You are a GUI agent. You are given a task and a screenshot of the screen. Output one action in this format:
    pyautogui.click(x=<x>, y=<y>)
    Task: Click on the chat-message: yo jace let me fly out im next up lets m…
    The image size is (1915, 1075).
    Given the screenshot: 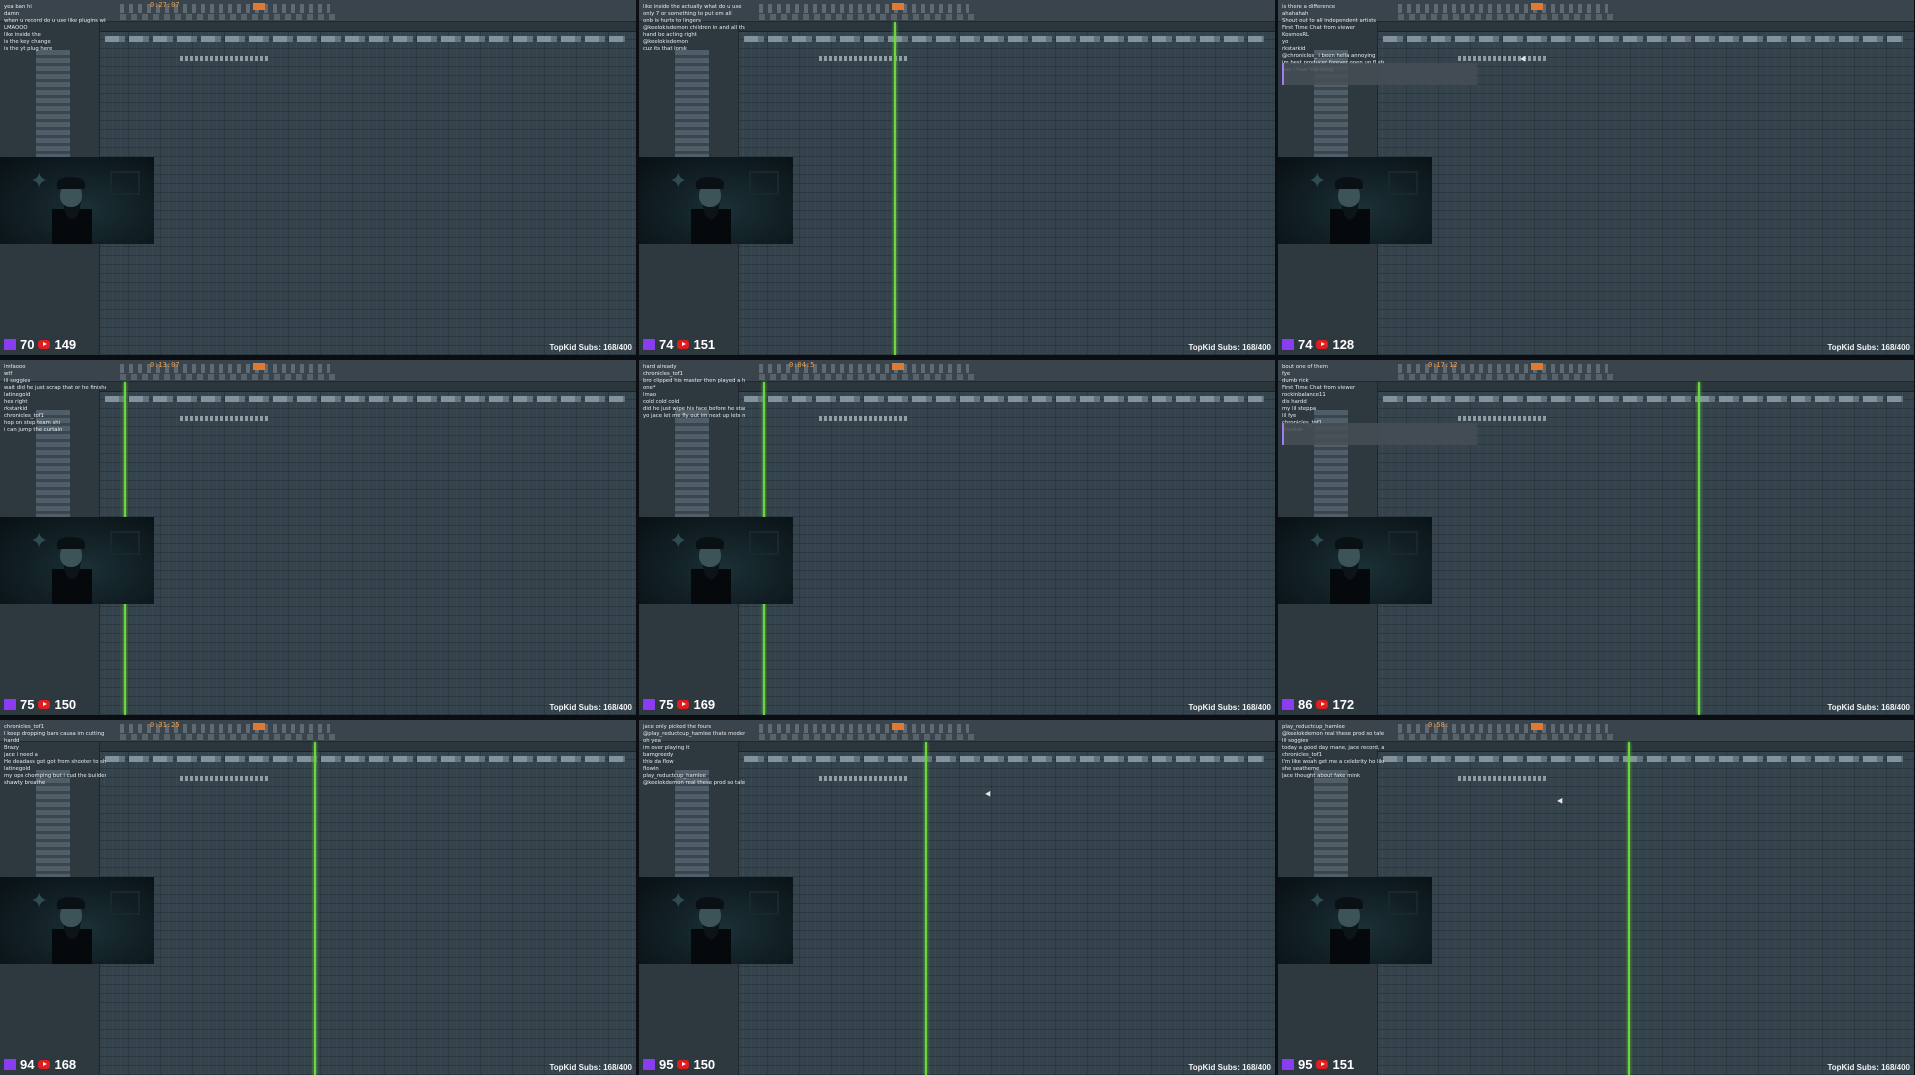 What is the action you would take?
    pyautogui.click(x=694, y=416)
    